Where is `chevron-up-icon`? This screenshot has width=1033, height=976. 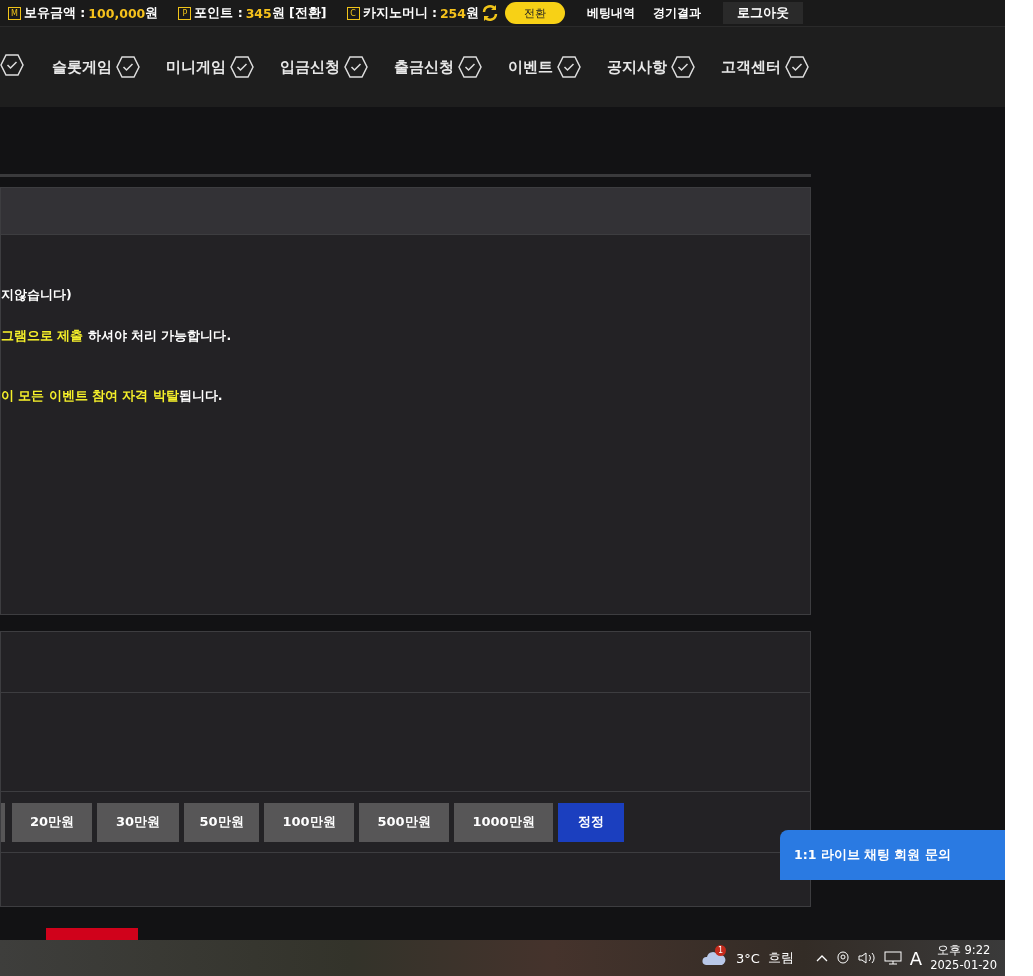
chevron-up-icon is located at coordinates (821, 958).